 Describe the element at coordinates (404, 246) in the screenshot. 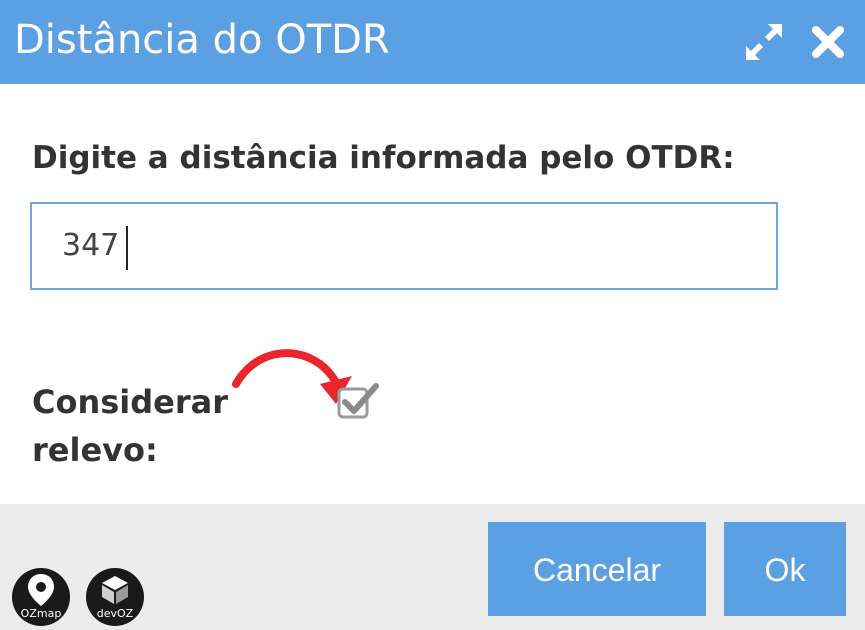

I see `distance-input: 347` at that location.